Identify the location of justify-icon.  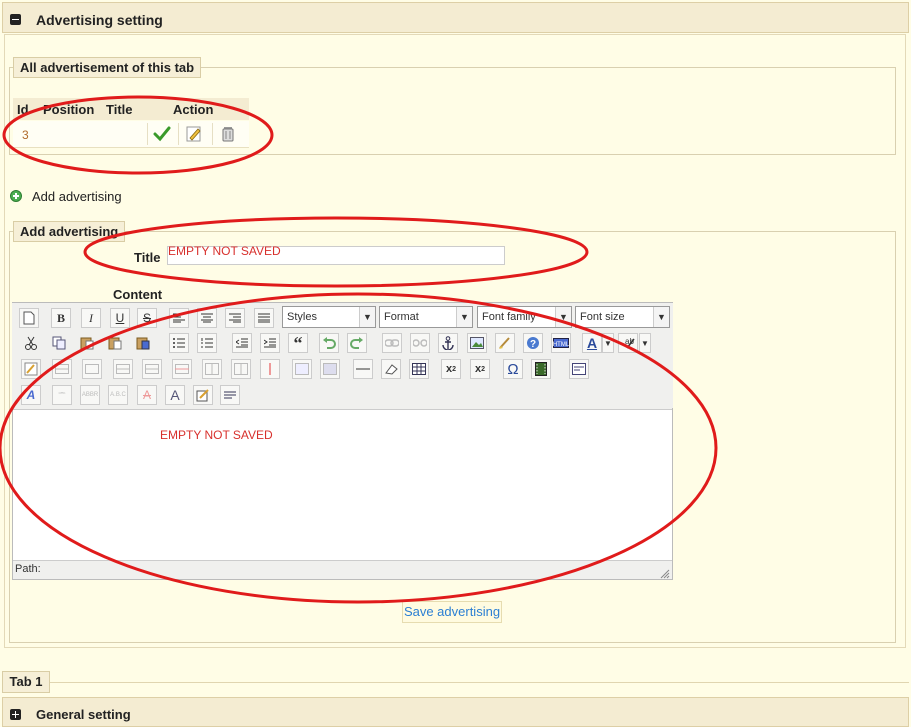
(264, 318).